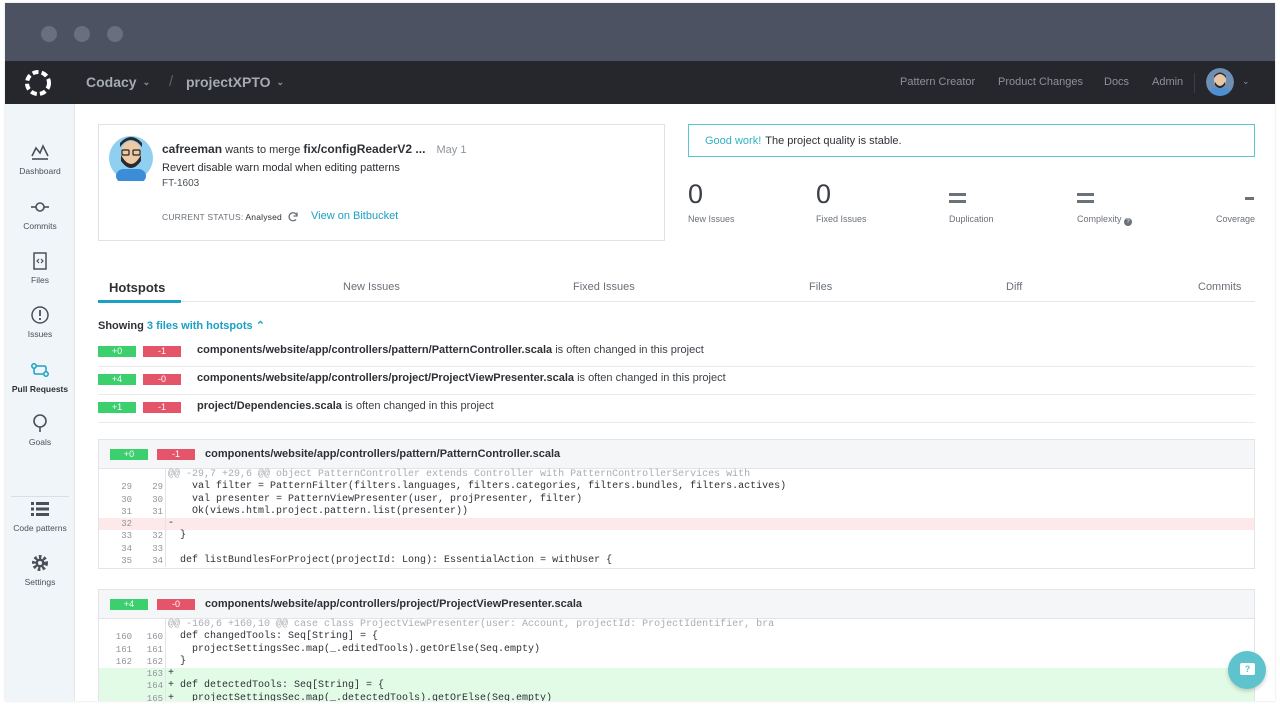  Describe the element at coordinates (40, 159) in the screenshot. I see `sidebar-item-dashboard: Dashboard` at that location.